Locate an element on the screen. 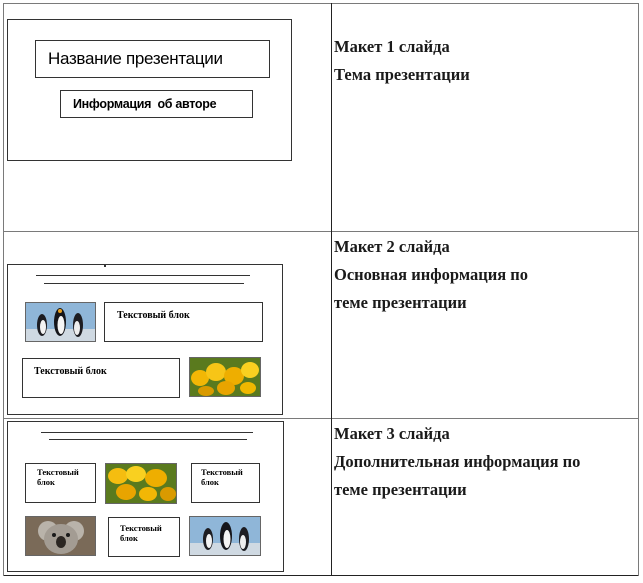  row-3-line-1: Дополнительная информация по is located at coordinates (457, 461).